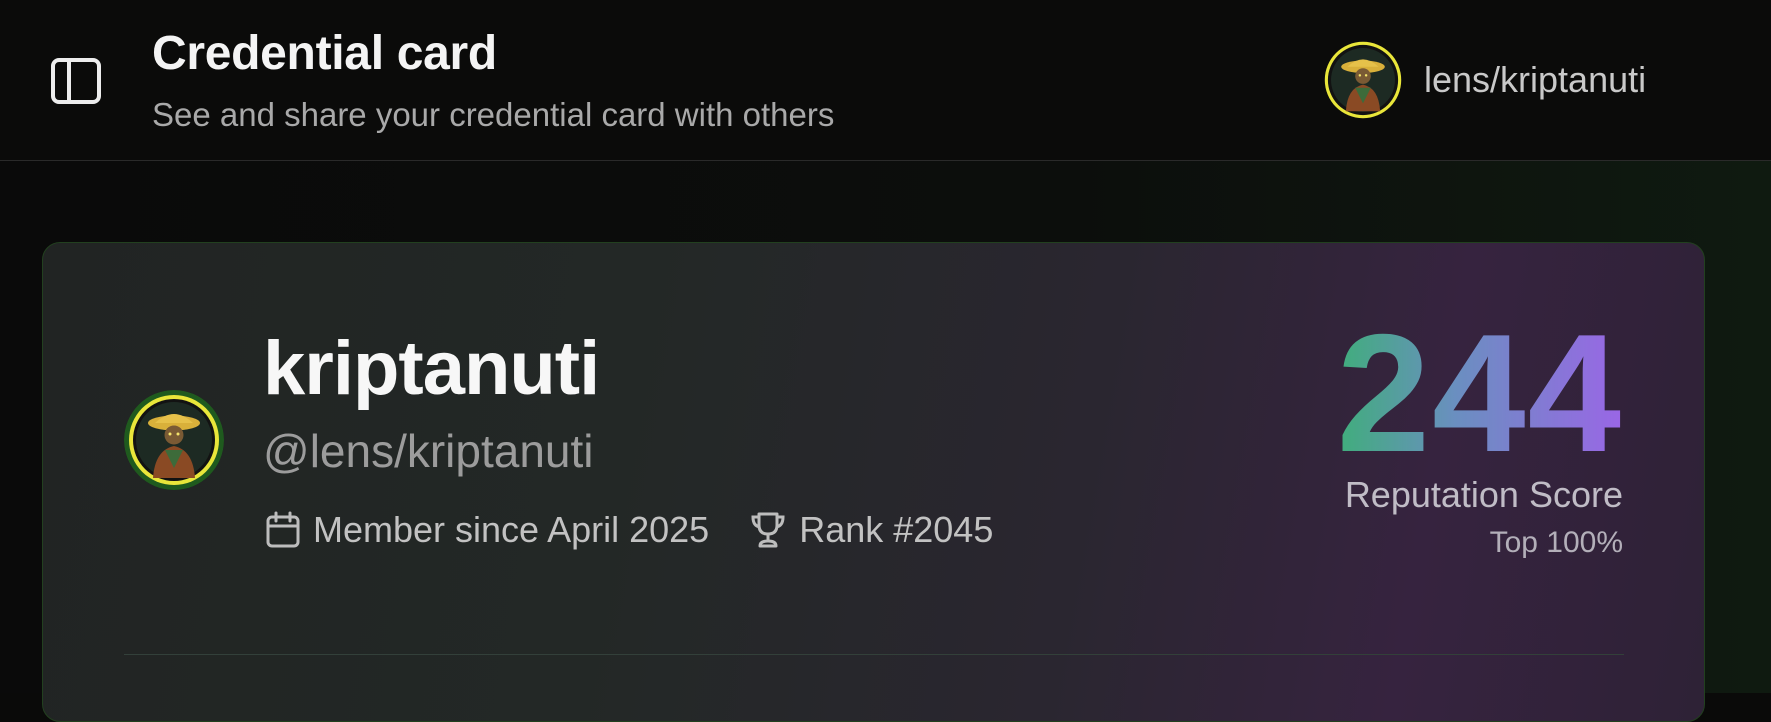 This screenshot has height=722, width=1771. What do you see at coordinates (428, 451) in the screenshot?
I see `profile-handle: @lens/kriptanuti` at bounding box center [428, 451].